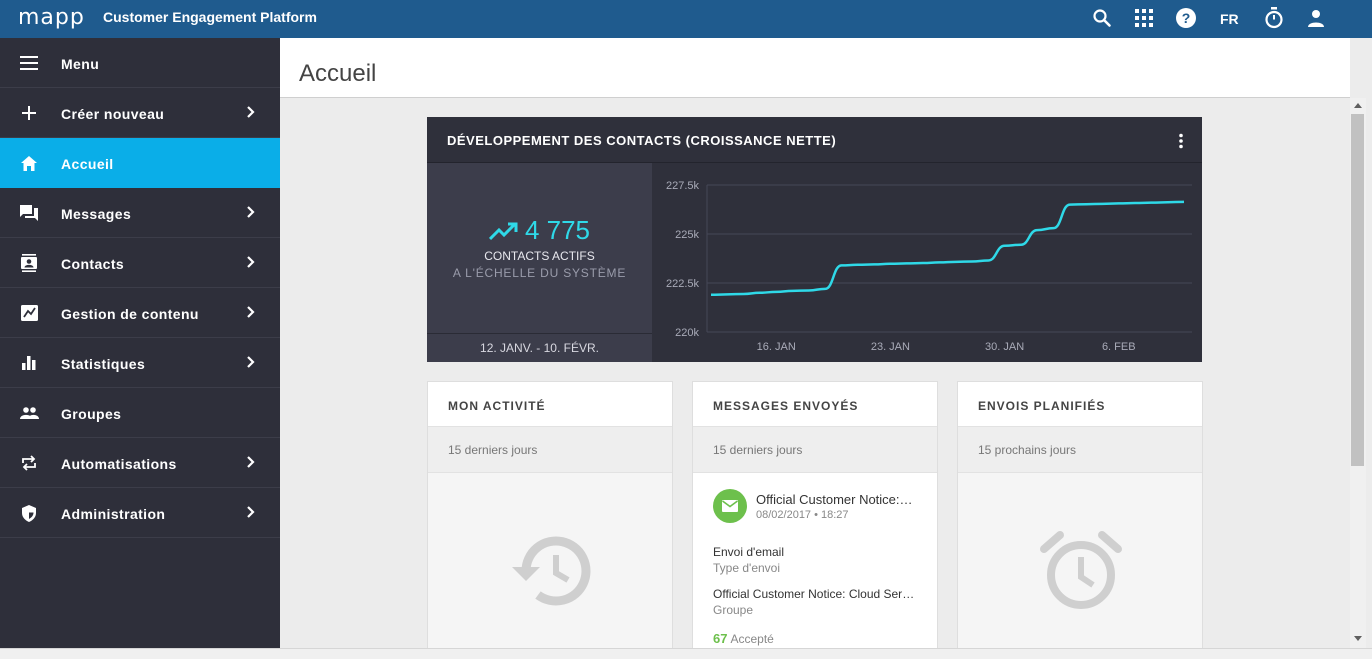 The width and height of the screenshot is (1372, 659). I want to click on sidebar-item-administration: Administration, so click(140, 513).